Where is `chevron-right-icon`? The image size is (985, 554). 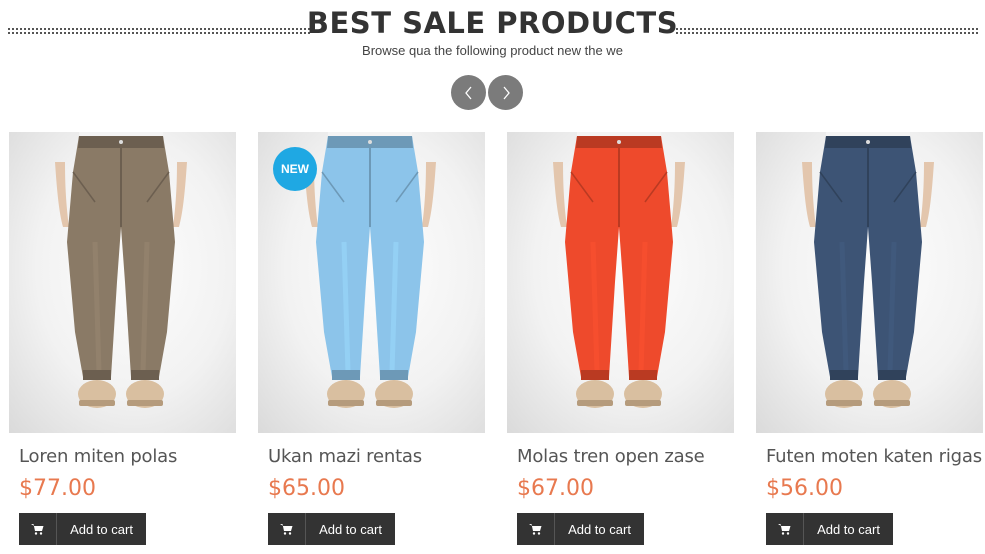
chevron-right-icon is located at coordinates (506, 92).